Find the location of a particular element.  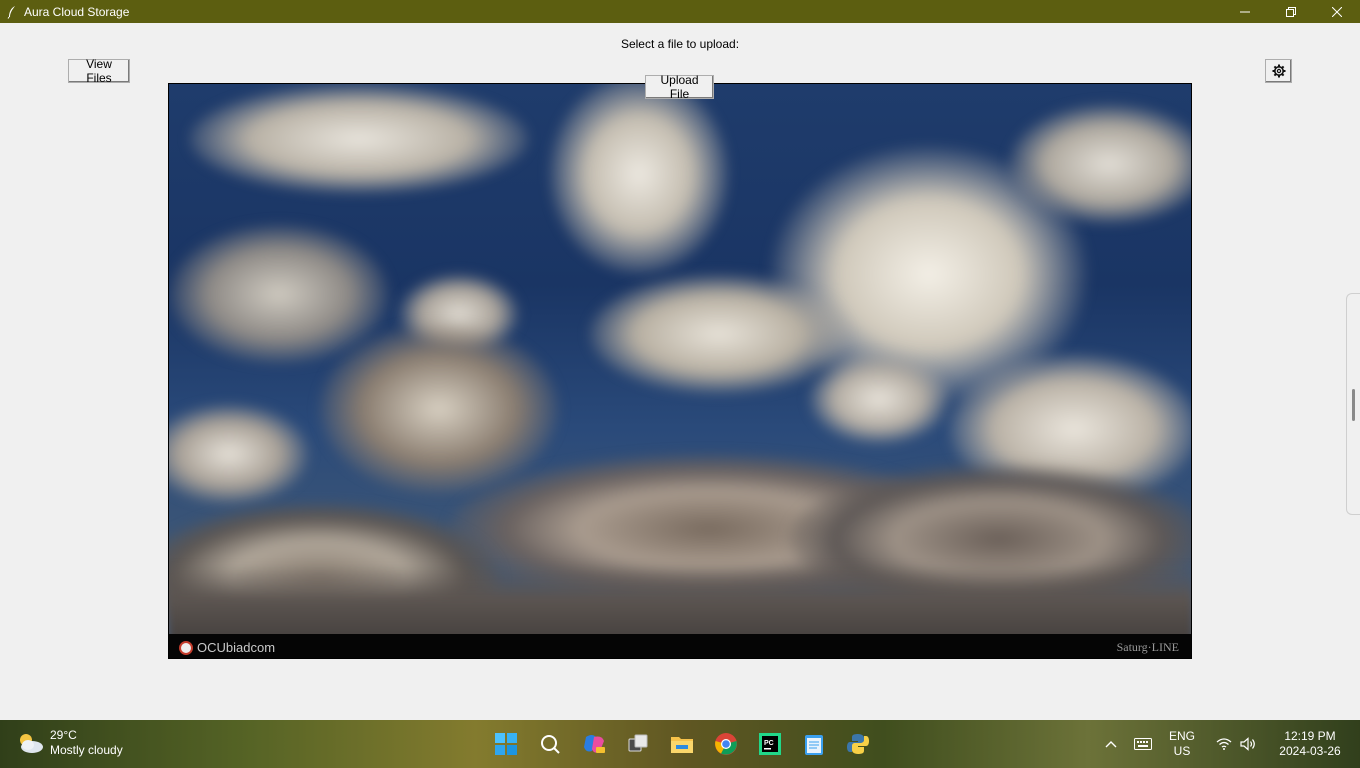

start-button is located at coordinates (506, 744).